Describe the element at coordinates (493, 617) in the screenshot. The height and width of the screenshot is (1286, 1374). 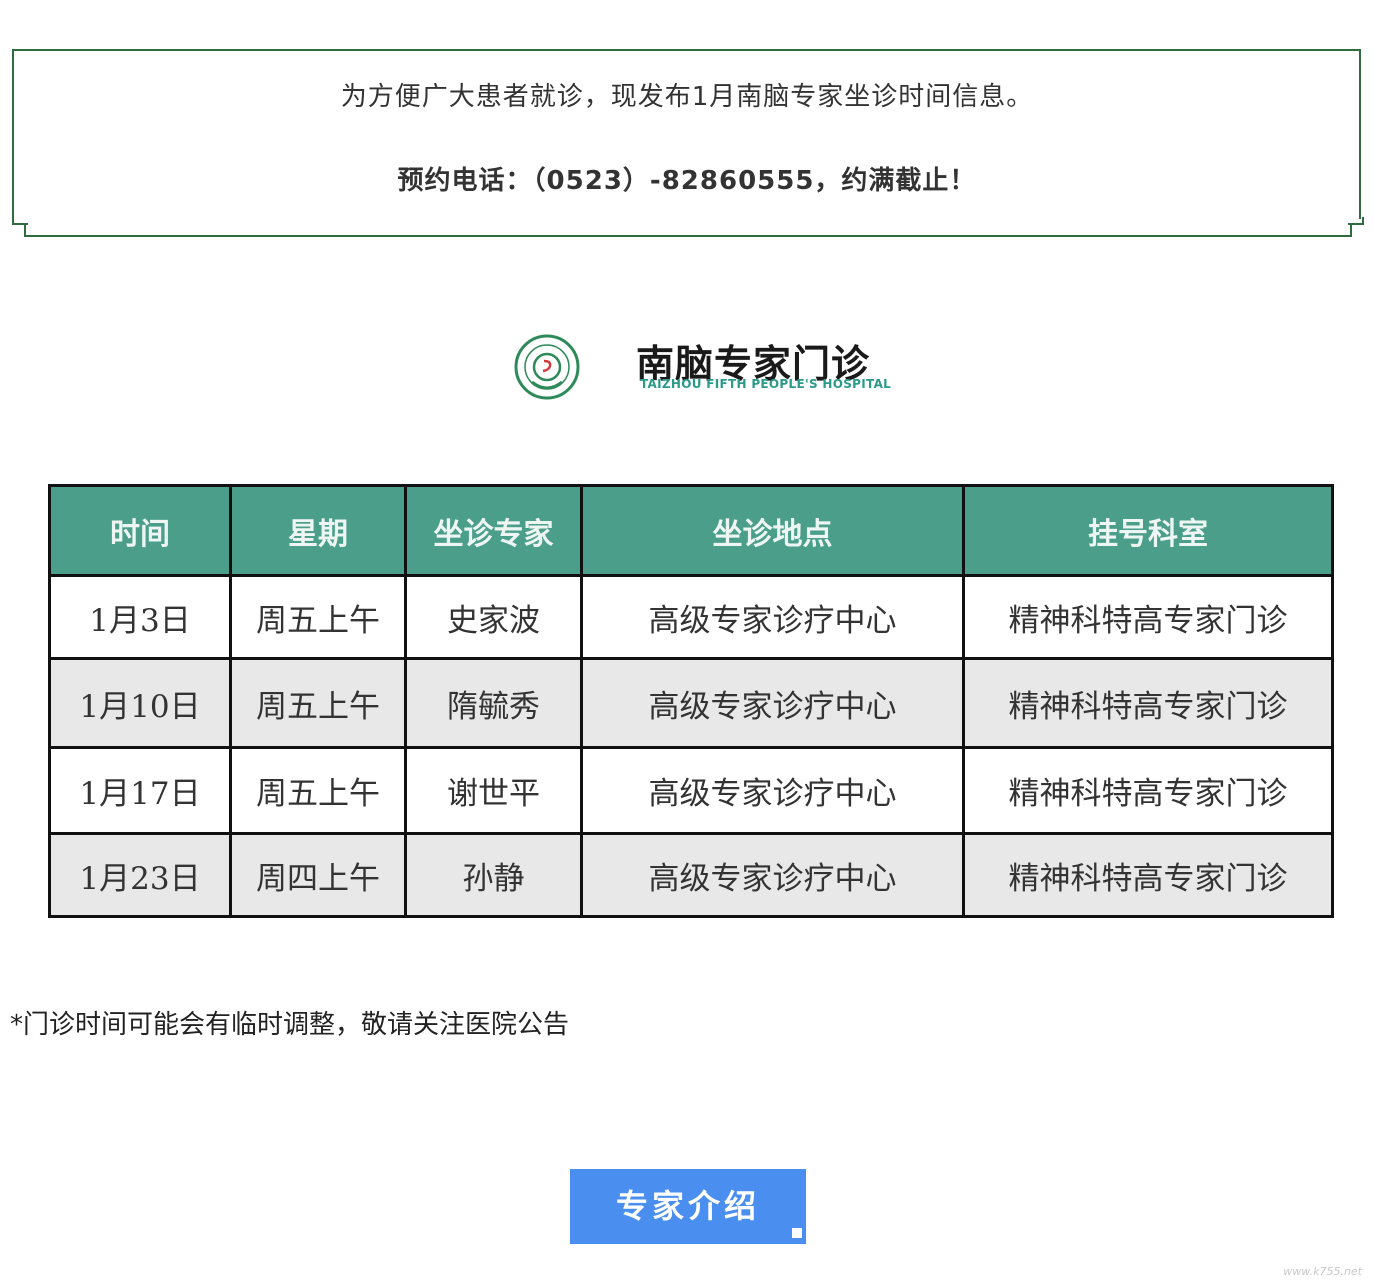
I see `cell-expert: 史家波` at that location.